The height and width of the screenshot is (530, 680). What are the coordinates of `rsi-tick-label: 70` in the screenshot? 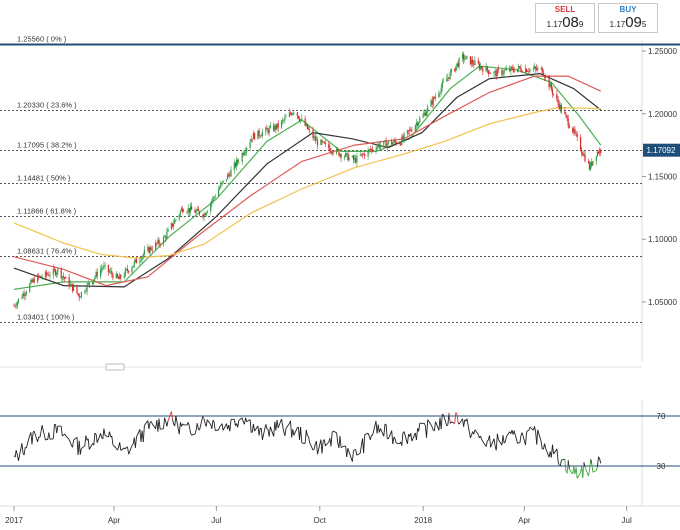 It's located at (661, 416).